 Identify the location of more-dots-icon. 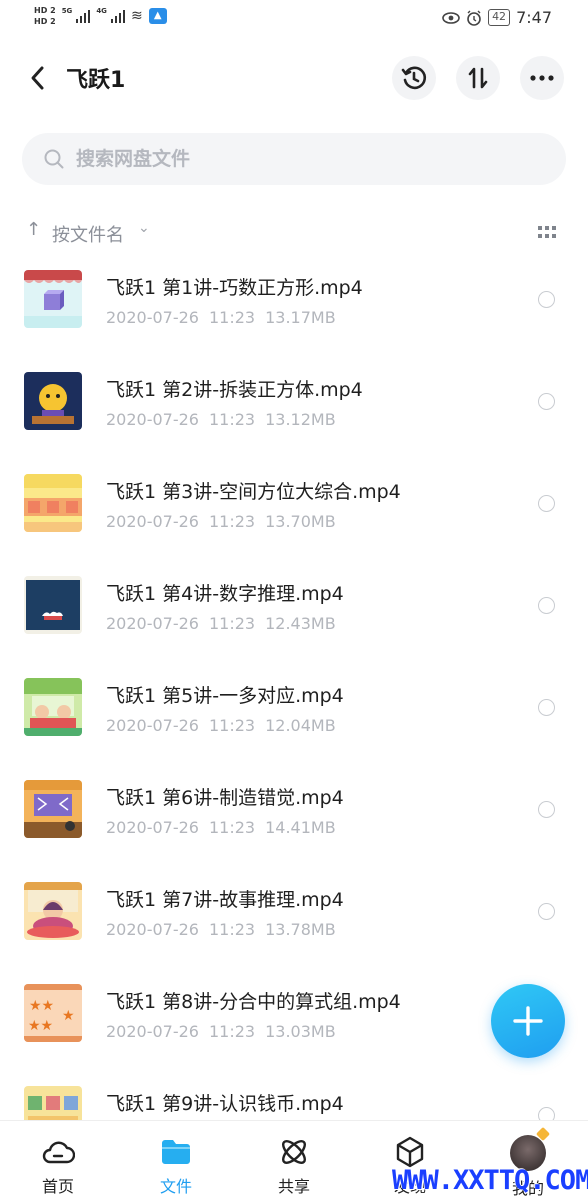
(542, 78).